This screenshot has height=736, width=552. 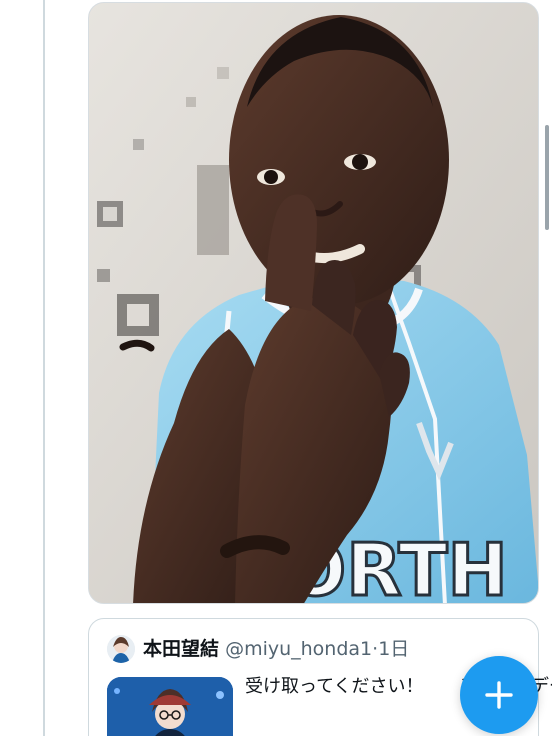 I want to click on plus-icon, so click(x=499, y=695).